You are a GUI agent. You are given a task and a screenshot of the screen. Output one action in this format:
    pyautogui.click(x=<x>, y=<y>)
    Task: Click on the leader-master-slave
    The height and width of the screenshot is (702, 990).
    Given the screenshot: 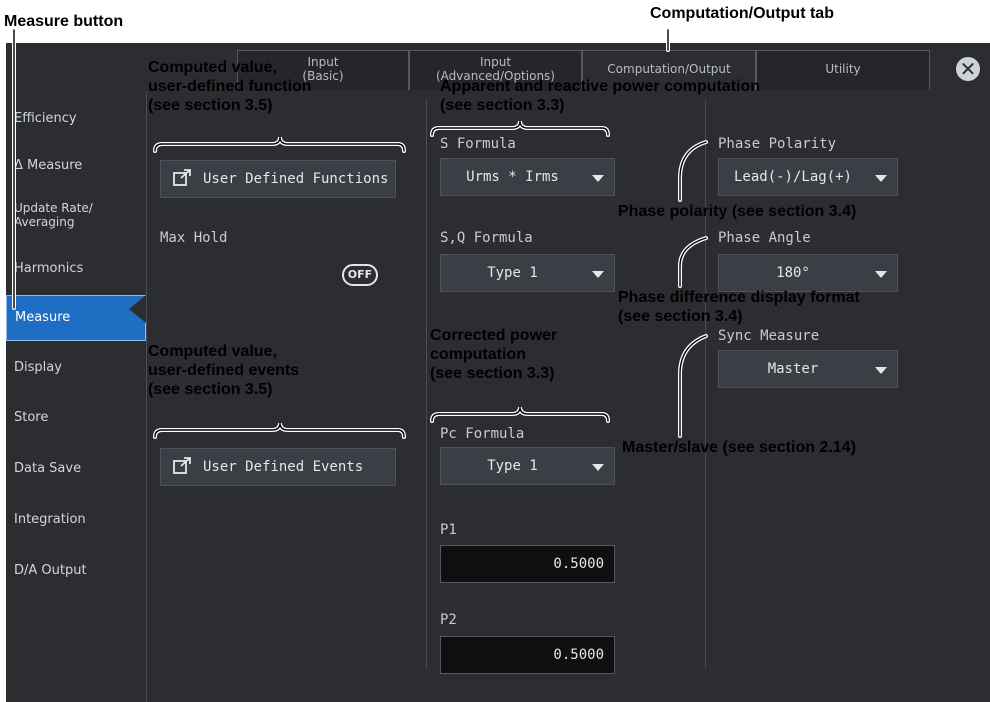 What is the action you would take?
    pyautogui.click(x=693, y=386)
    